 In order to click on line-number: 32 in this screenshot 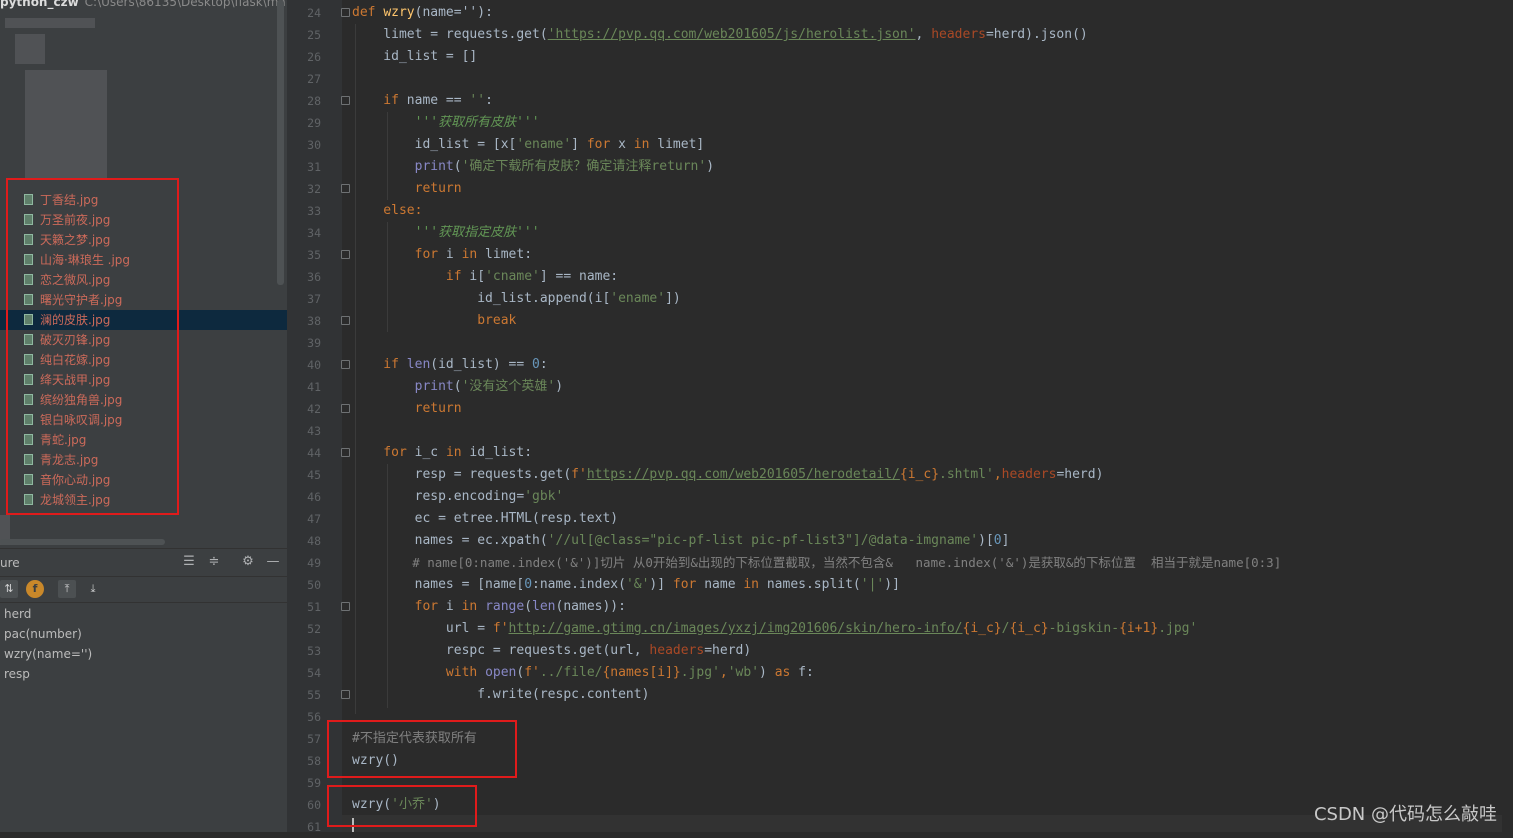, I will do `click(314, 189)`.